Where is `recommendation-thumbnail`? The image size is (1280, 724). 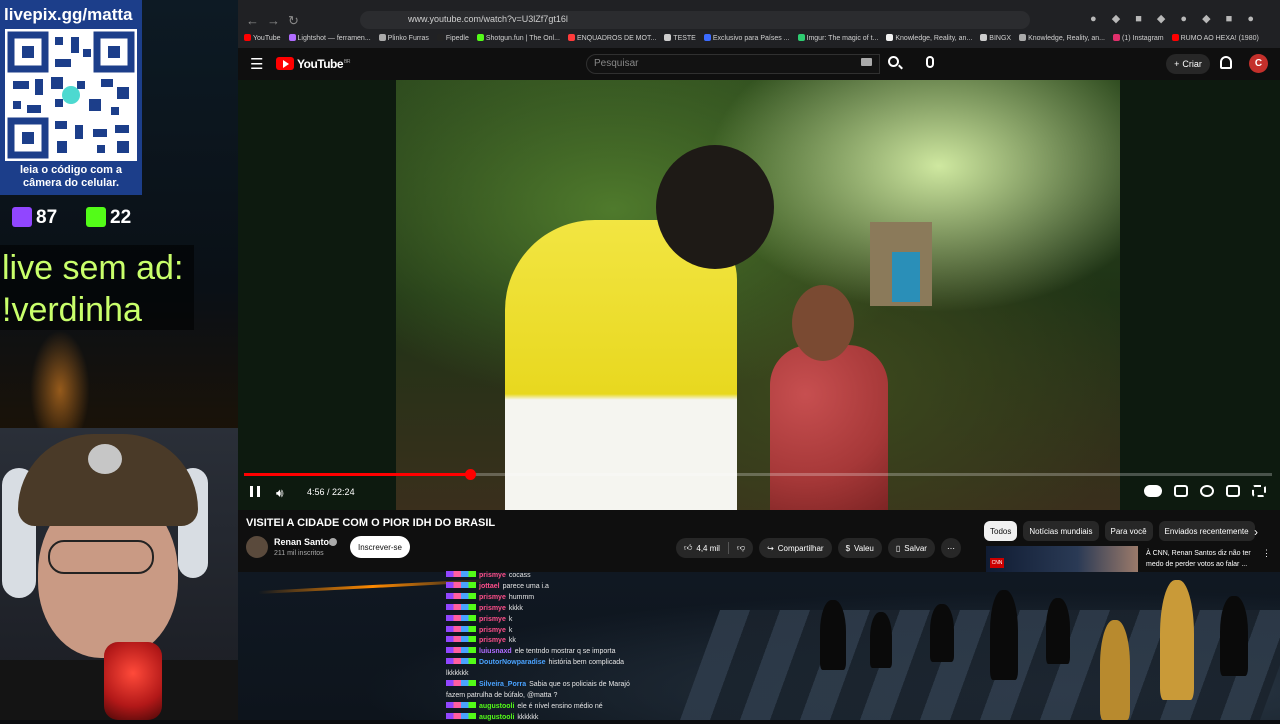 recommendation-thumbnail is located at coordinates (1062, 559).